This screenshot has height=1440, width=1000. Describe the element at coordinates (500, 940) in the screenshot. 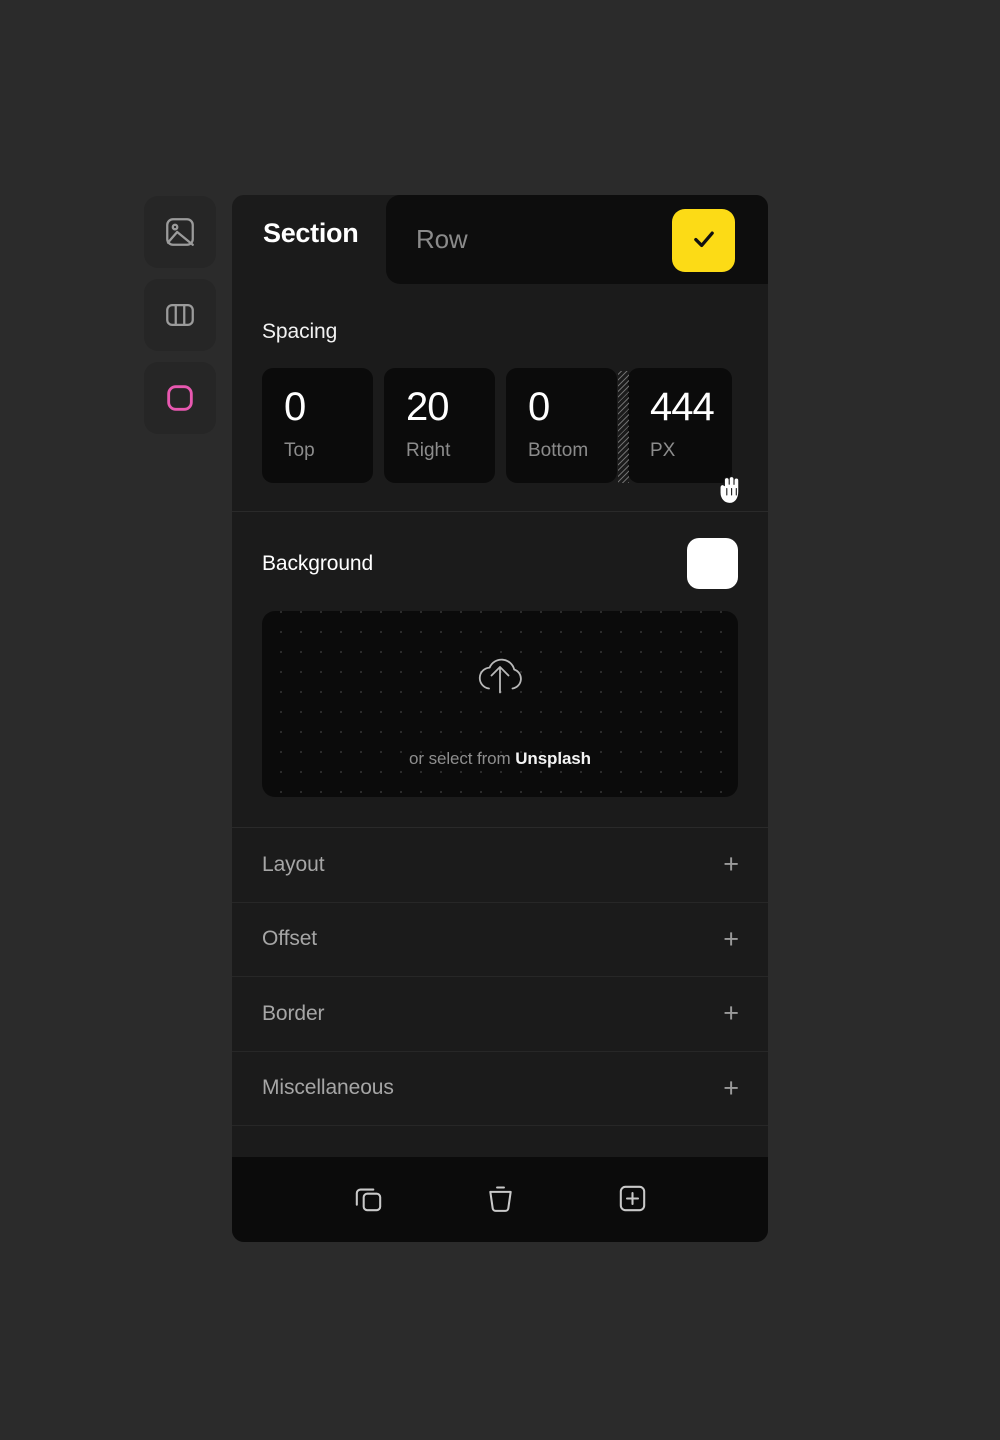

I see `accordion-row-offset: Offset +` at that location.